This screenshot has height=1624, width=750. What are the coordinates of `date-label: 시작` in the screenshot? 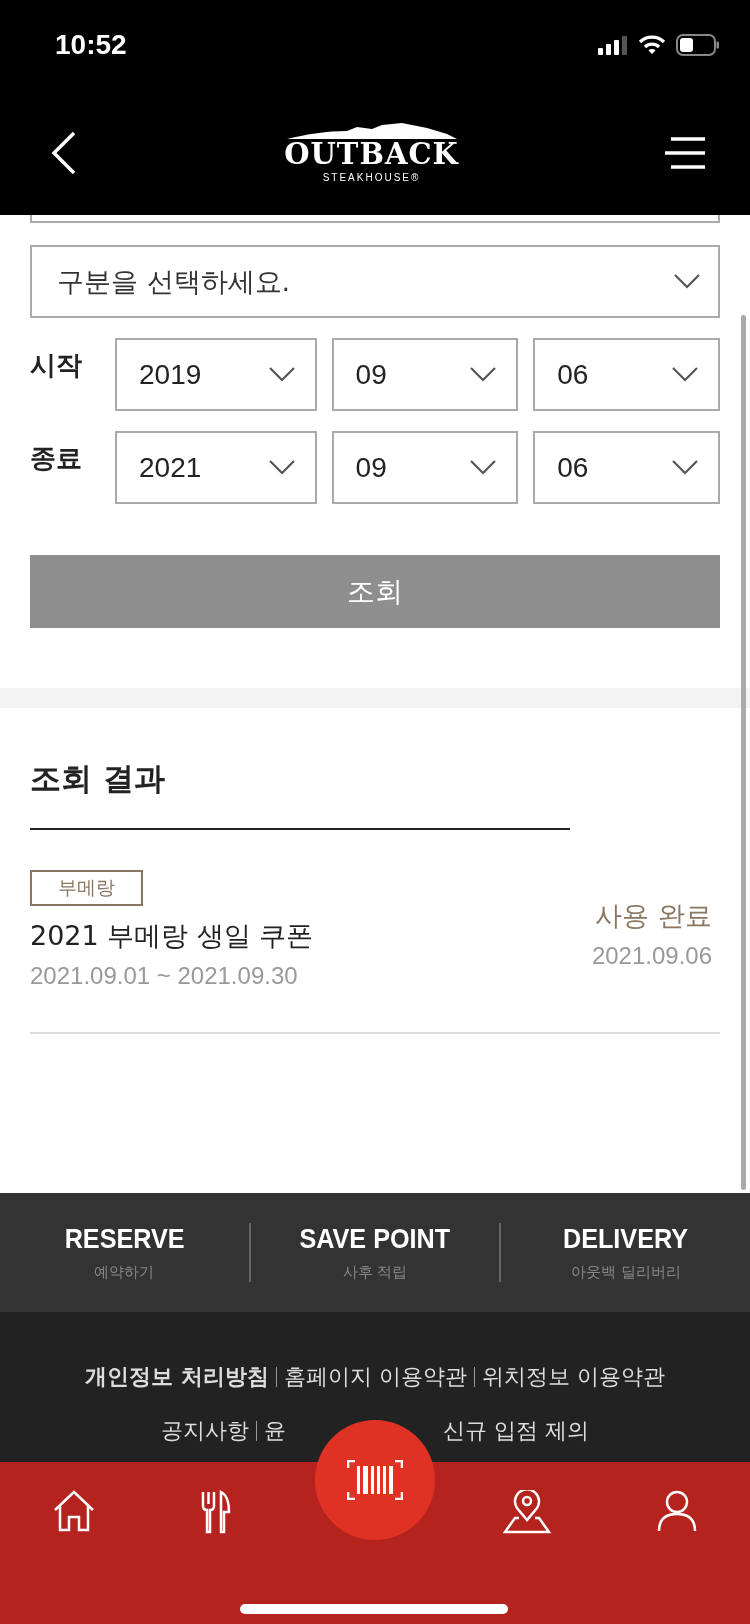 It's located at (56, 365).